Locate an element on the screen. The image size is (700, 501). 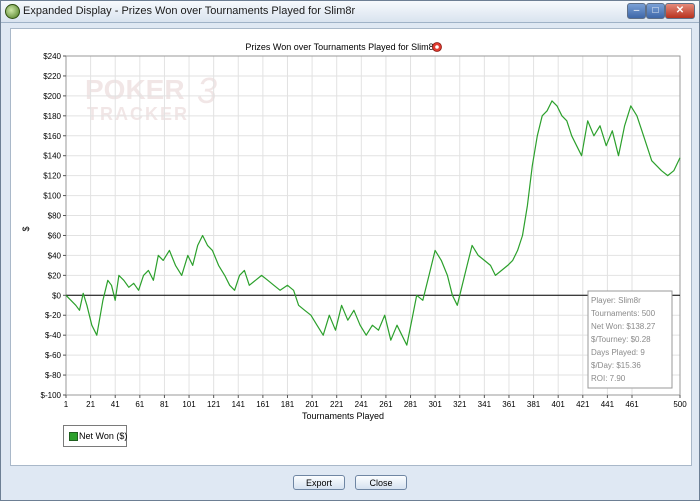
stats-per-tourney: $/Tourney: $0.28 is located at coordinates (621, 339).